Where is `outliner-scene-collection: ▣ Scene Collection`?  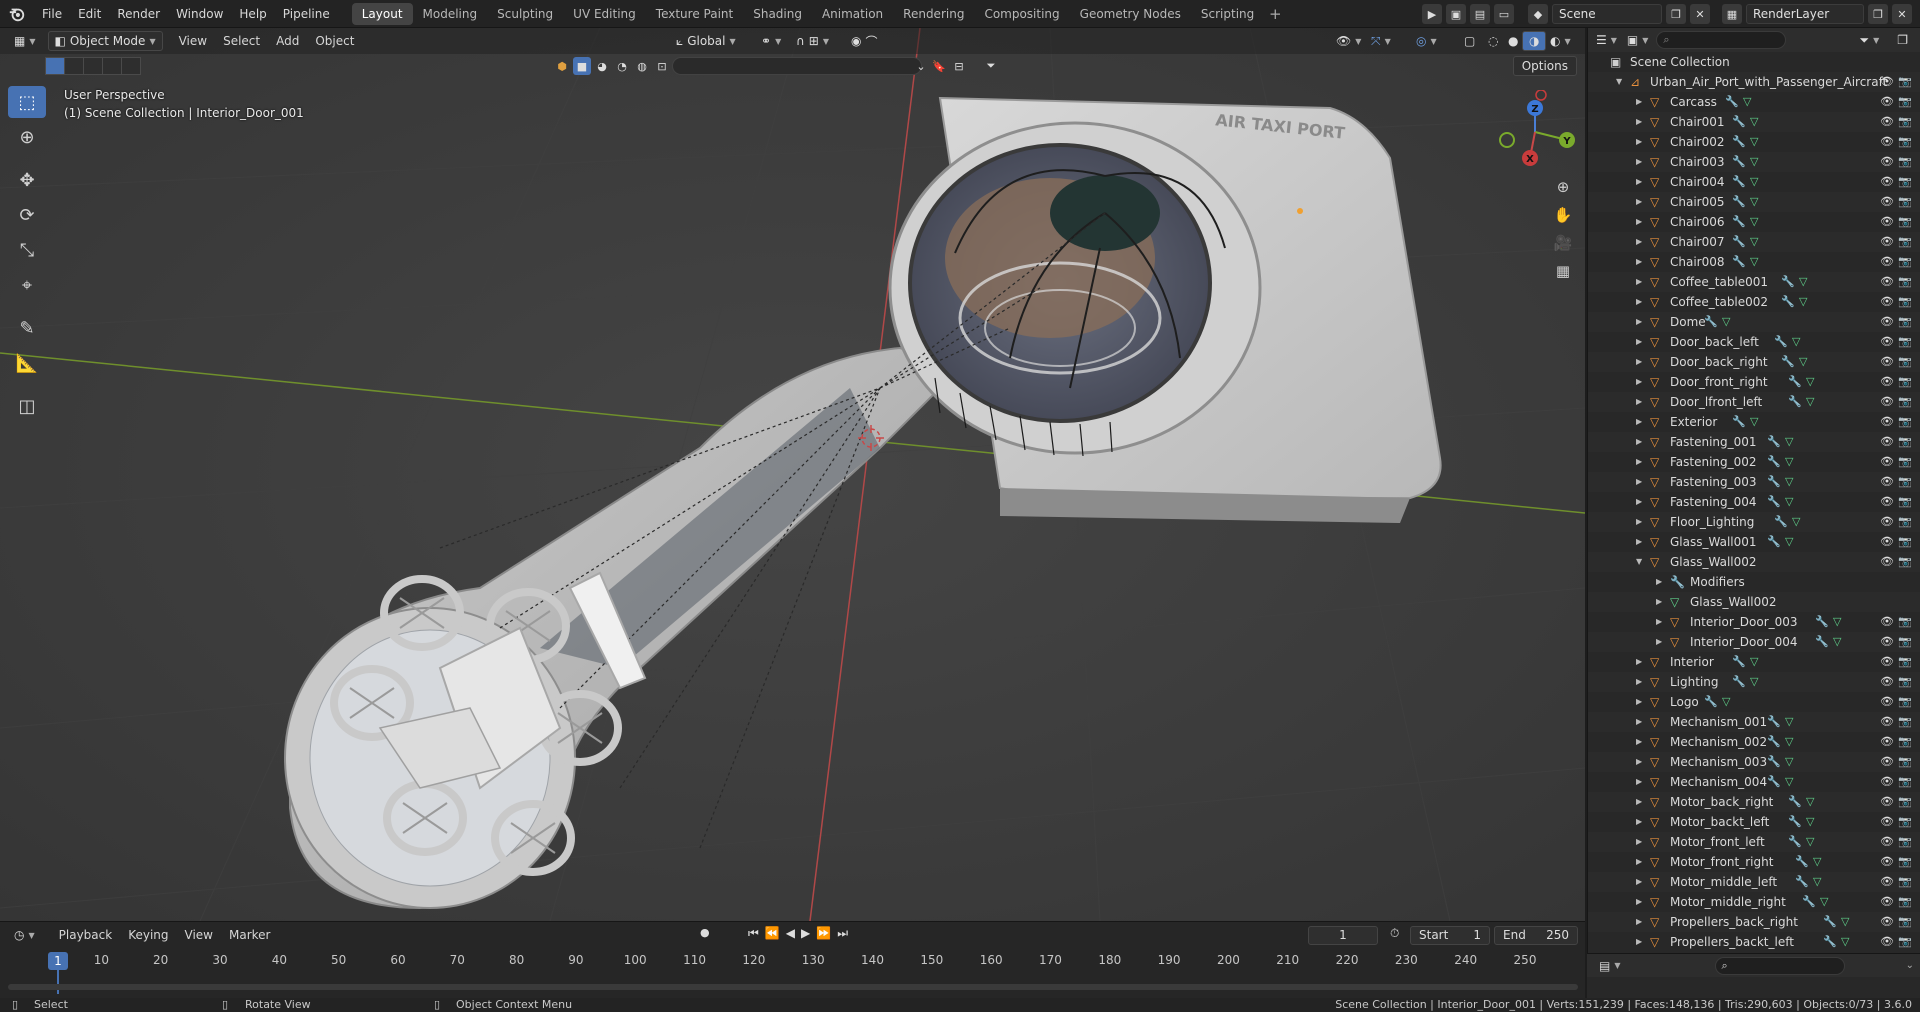 outliner-scene-collection: ▣ Scene Collection is located at coordinates (1754, 62).